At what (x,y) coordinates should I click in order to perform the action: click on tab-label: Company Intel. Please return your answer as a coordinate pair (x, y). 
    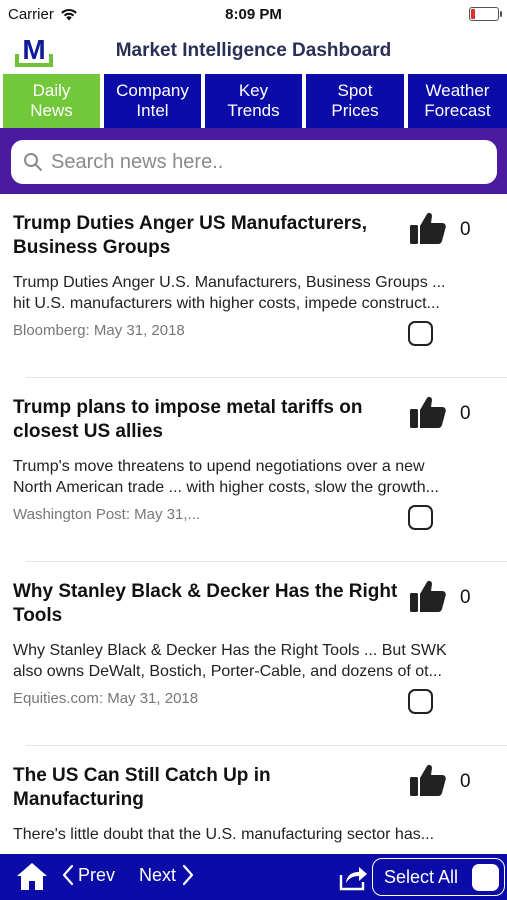
    Looking at the image, I should click on (152, 100).